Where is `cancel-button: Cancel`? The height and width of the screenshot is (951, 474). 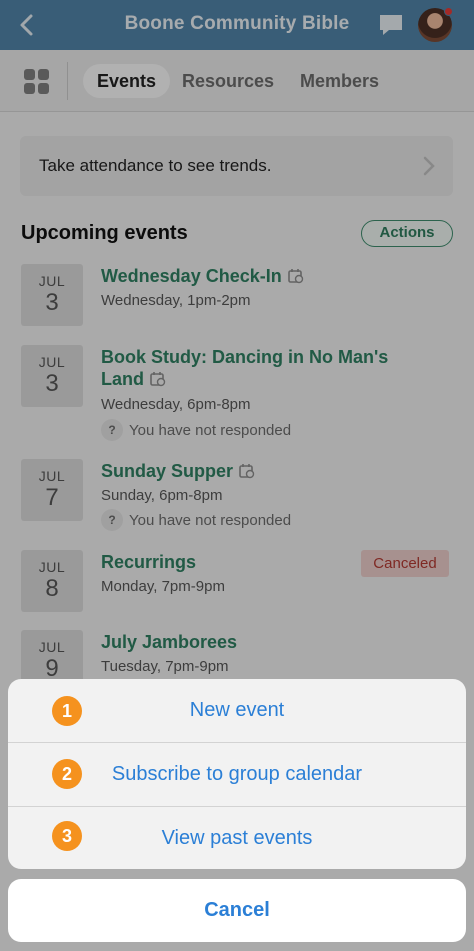
cancel-button: Cancel is located at coordinates (237, 910).